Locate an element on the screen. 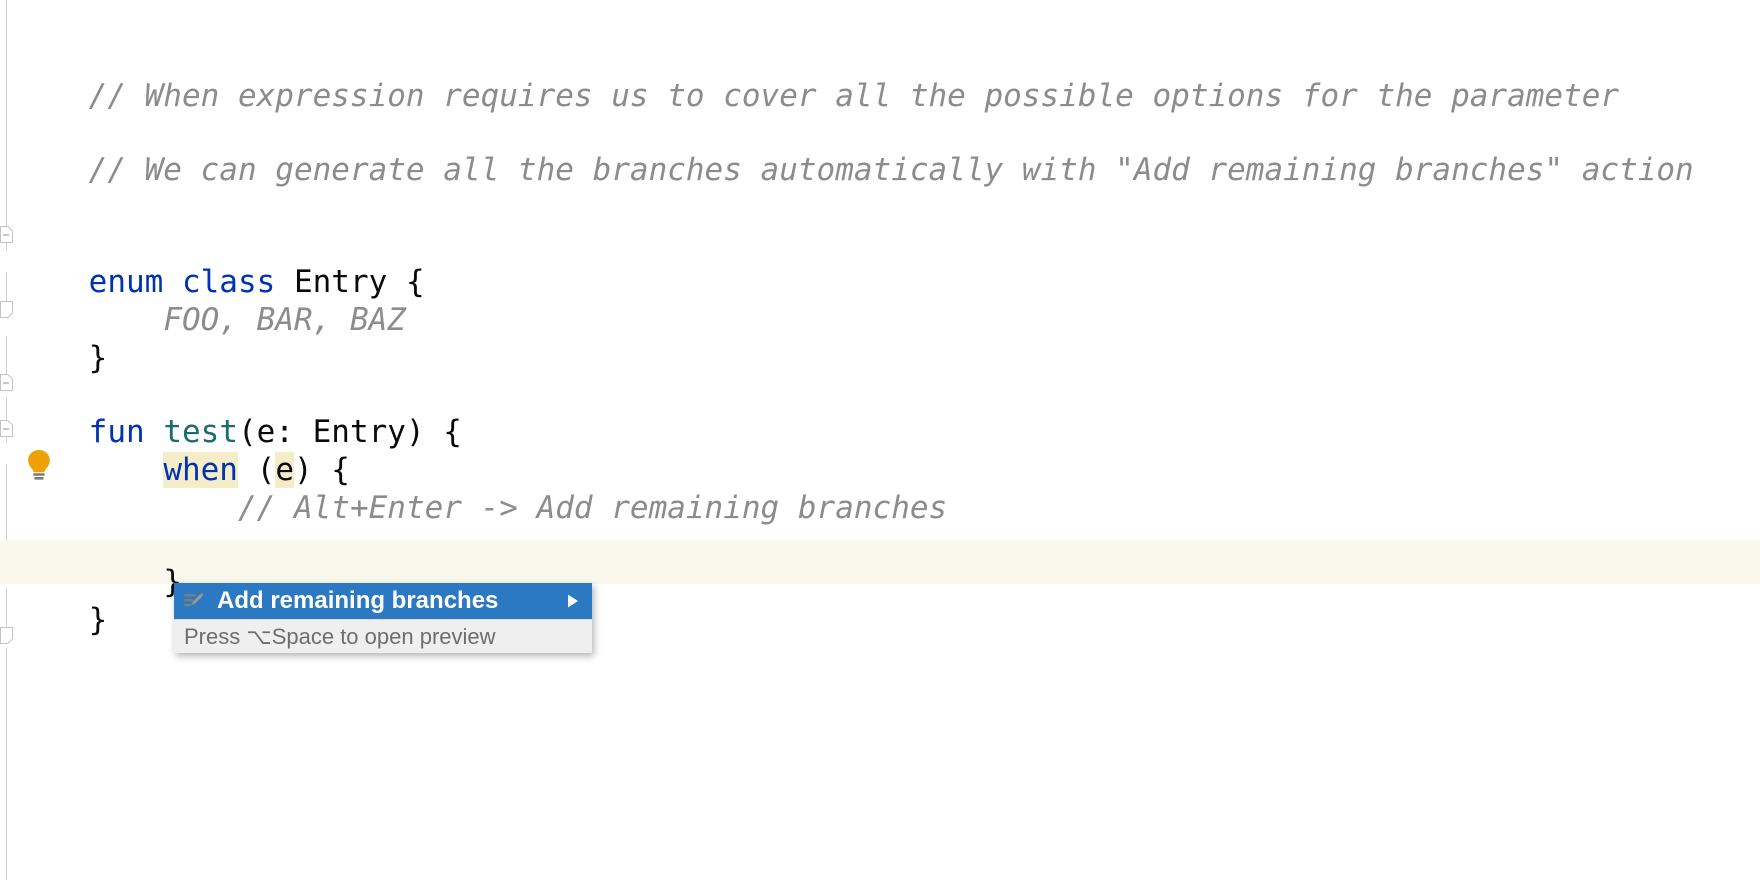 The height and width of the screenshot is (880, 1760). code-line-enum-close: } is located at coordinates (61, 334).